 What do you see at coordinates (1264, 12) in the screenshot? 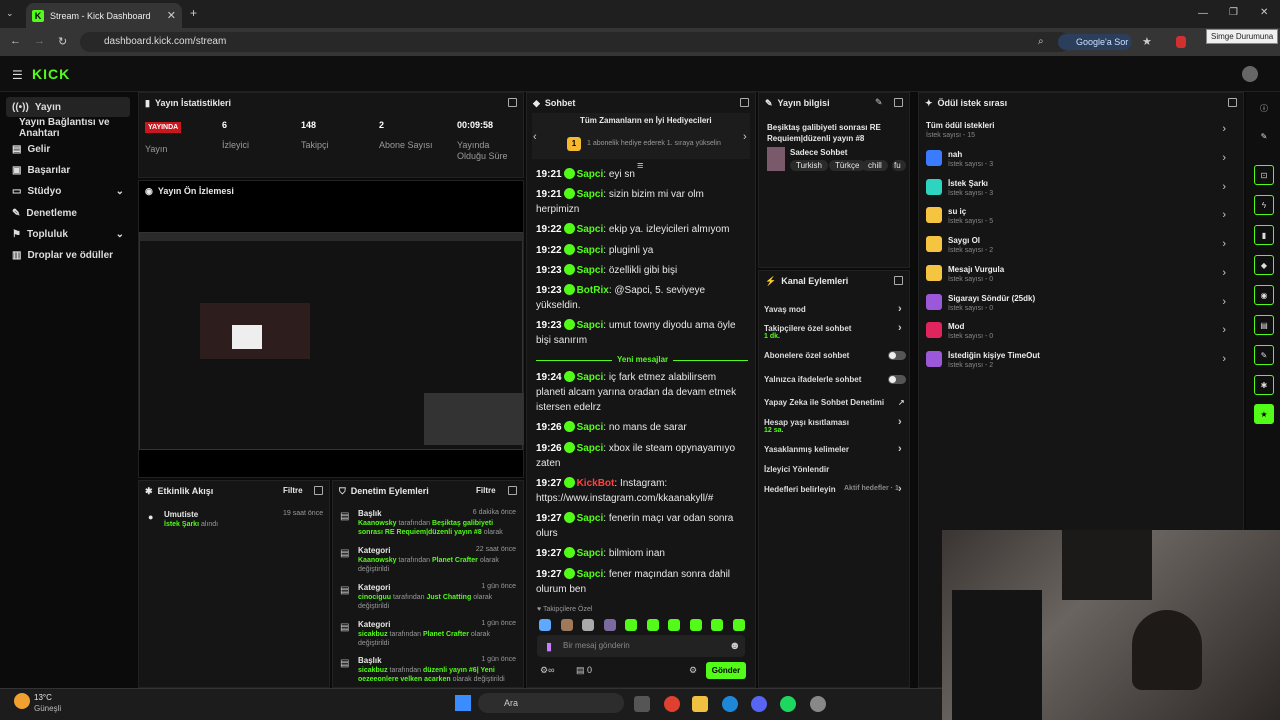
I see `close-window-button: ✕` at bounding box center [1264, 12].